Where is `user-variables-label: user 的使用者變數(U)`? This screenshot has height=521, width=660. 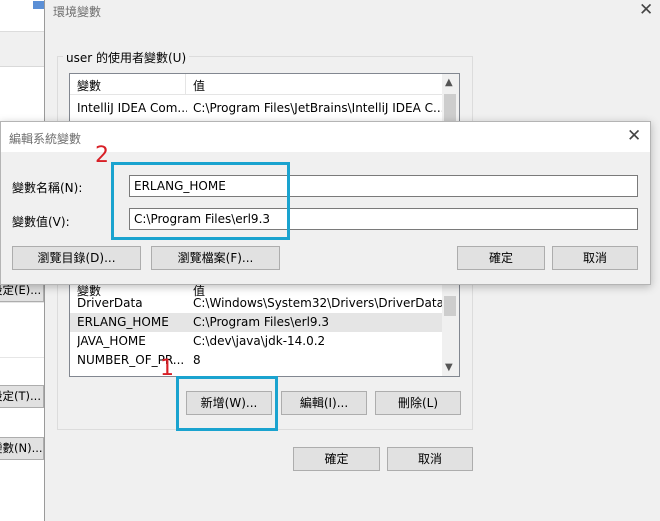
user-variables-label: user 的使用者變數(U) is located at coordinates (126, 57).